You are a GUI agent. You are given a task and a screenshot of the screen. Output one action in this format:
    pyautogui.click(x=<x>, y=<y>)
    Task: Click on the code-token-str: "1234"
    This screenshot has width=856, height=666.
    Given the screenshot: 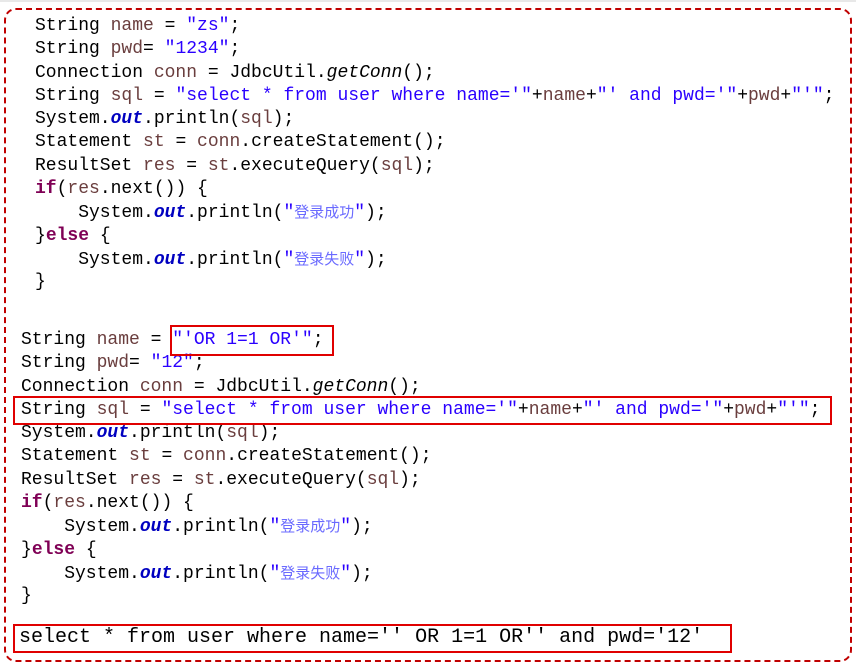 What is the action you would take?
    pyautogui.click(x=197, y=49)
    